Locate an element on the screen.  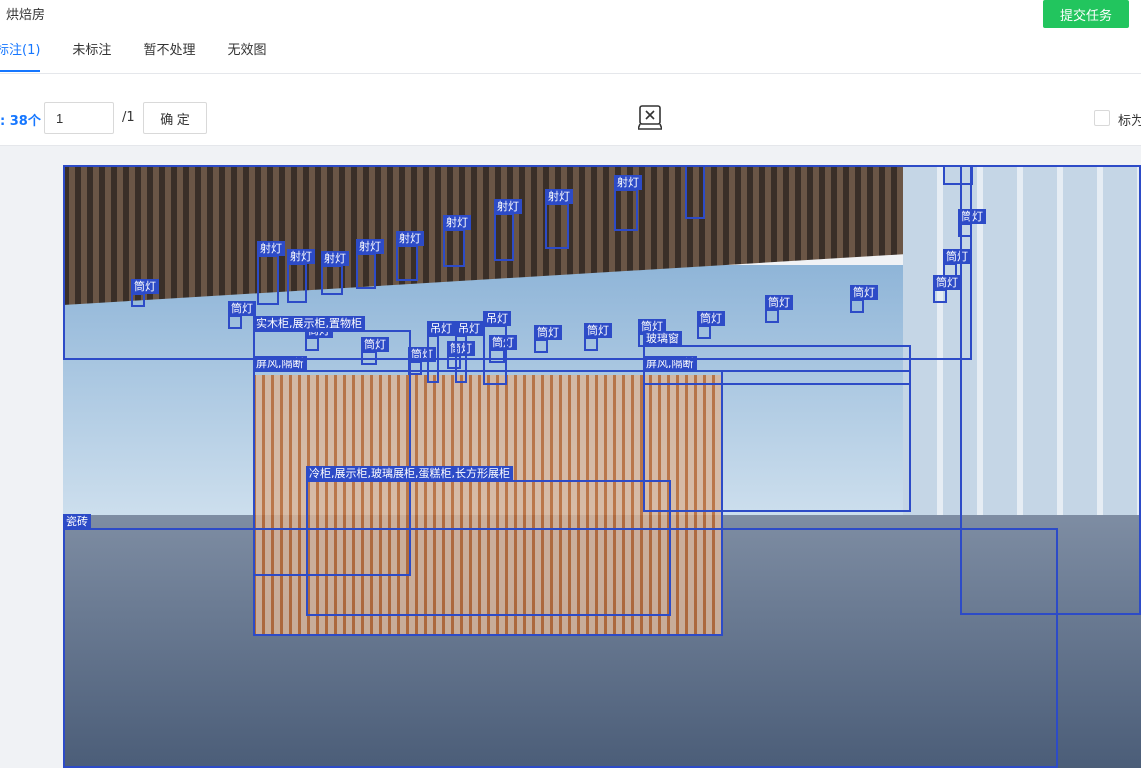
page-number-input is located at coordinates (79, 118).